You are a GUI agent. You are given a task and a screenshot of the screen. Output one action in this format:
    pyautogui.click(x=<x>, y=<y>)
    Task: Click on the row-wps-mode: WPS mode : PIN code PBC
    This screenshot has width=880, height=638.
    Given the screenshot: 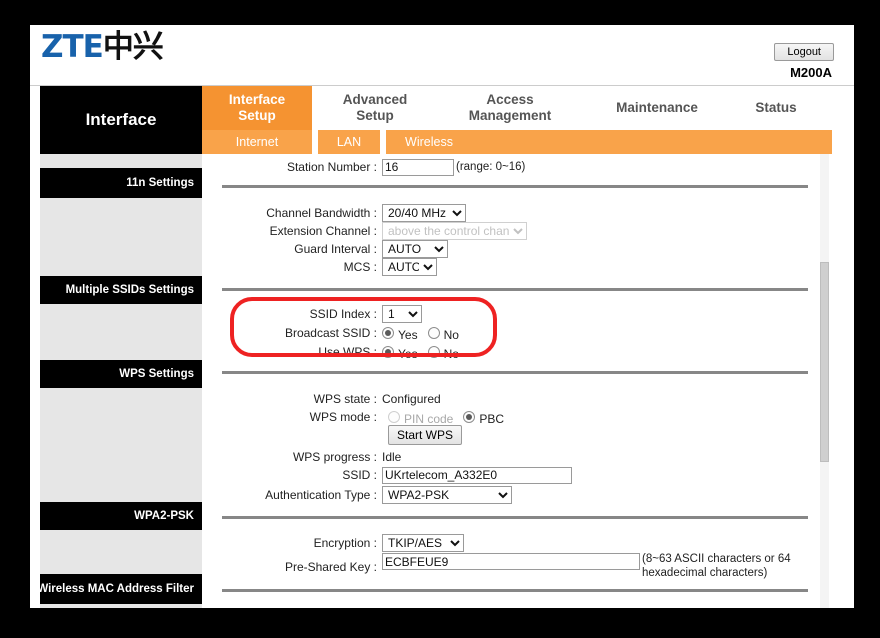 What is the action you would take?
    pyautogui.click(x=358, y=417)
    